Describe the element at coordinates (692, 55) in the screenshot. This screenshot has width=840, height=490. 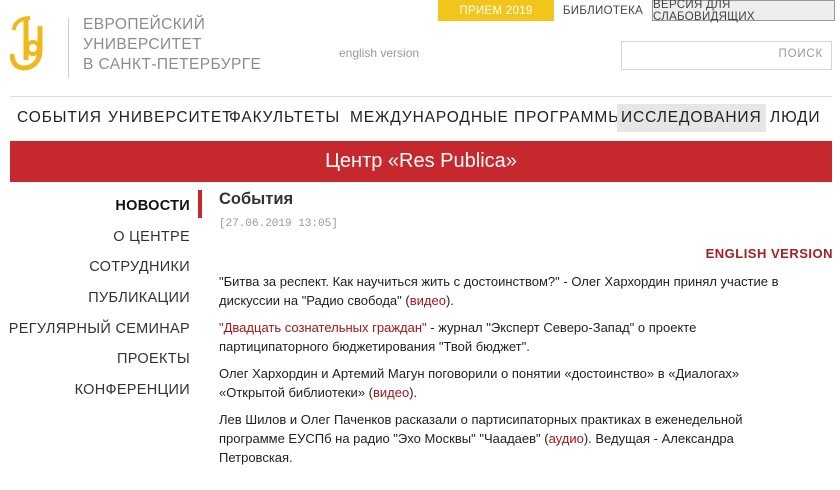
I see `search-input` at that location.